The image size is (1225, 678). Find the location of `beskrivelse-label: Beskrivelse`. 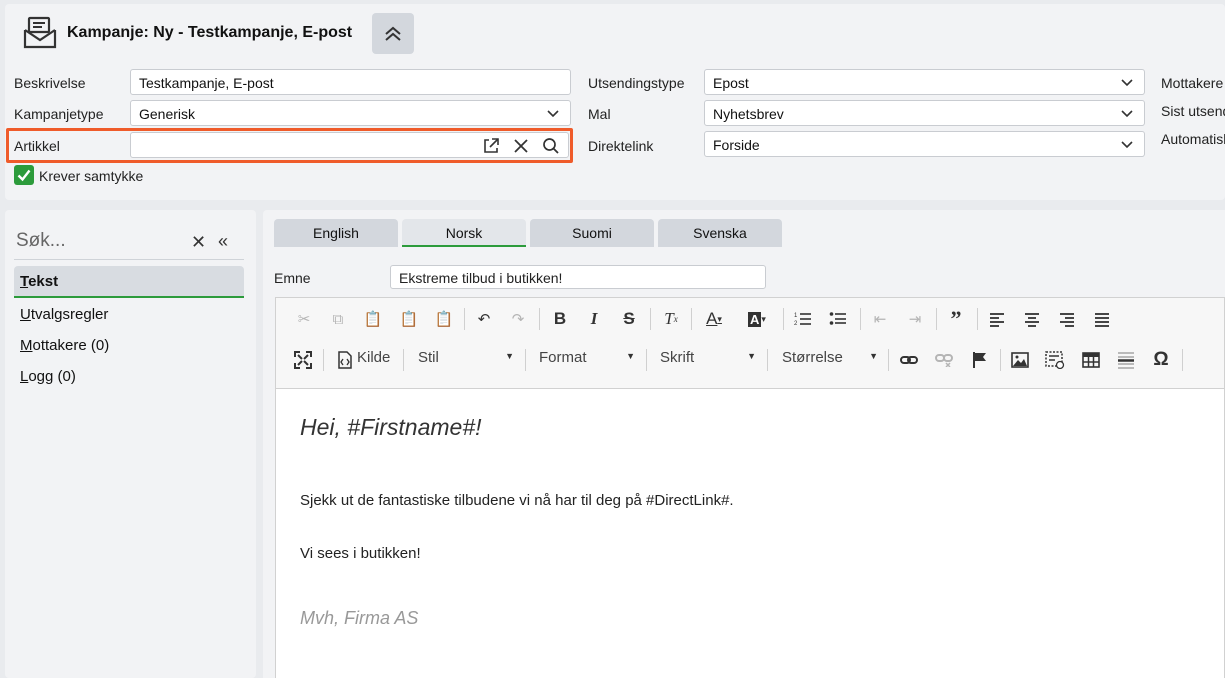

beskrivelse-label: Beskrivelse is located at coordinates (50, 83).